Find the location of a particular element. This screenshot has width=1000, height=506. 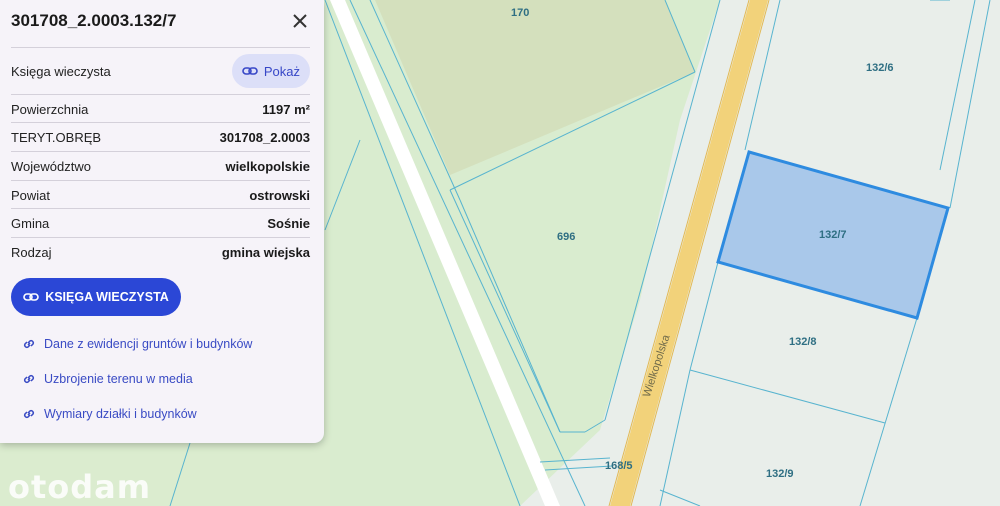

land-register-button: KSIĘGA WIECZYSTA is located at coordinates (96, 297).